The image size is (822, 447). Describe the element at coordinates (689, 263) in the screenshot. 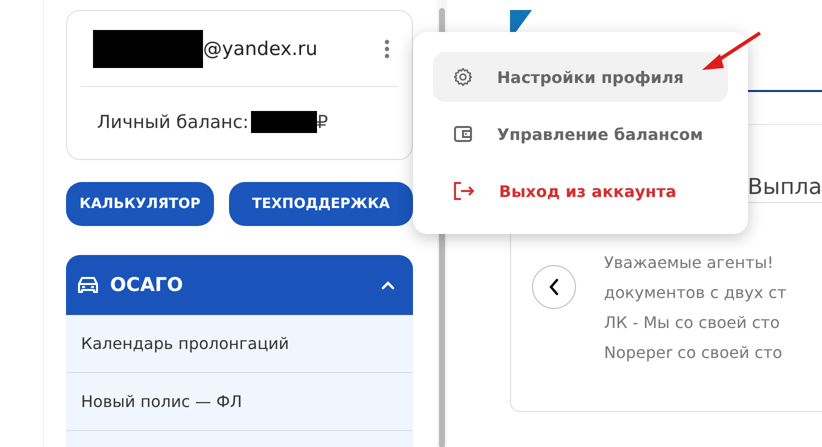

I see `news-text-line: Уважаемые агенты!` at that location.